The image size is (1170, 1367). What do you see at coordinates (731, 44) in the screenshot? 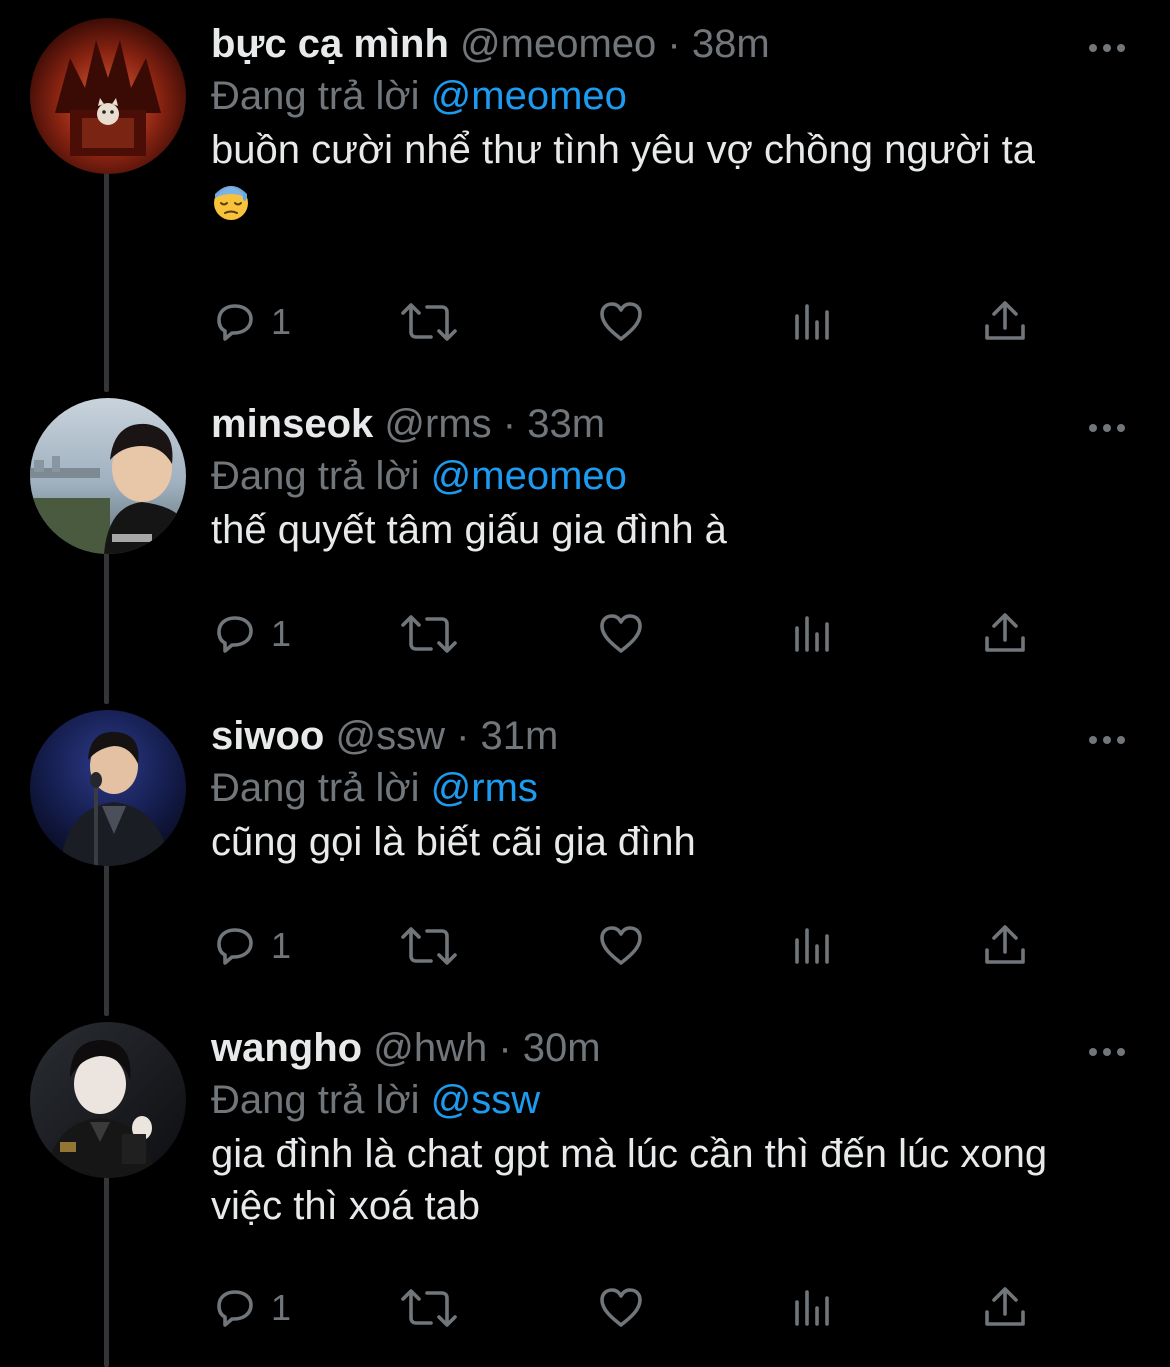
I see `timestamp: 38m` at bounding box center [731, 44].